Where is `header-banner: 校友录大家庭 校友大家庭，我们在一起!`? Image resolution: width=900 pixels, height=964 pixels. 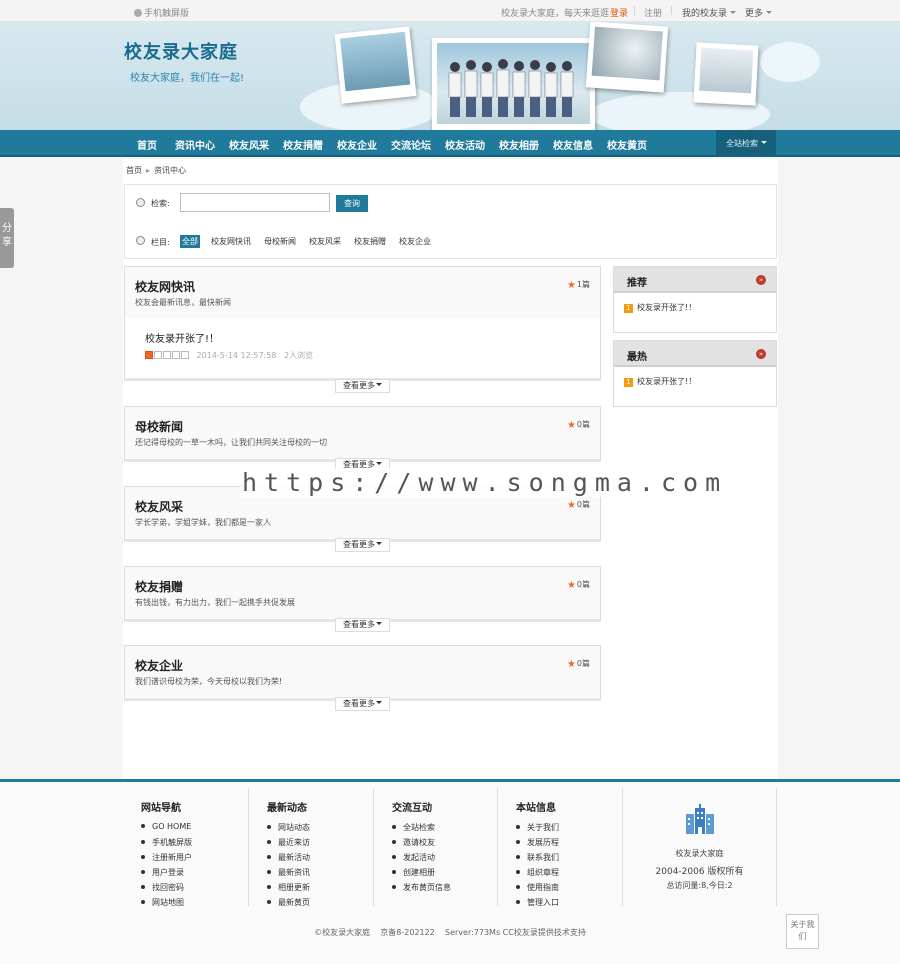 header-banner: 校友录大家庭 校友大家庭，我们在一起! is located at coordinates (450, 76).